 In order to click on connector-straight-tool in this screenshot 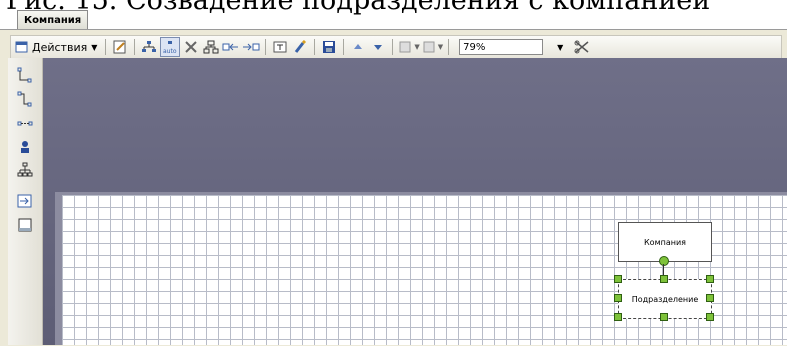, I will do `click(25, 123)`.